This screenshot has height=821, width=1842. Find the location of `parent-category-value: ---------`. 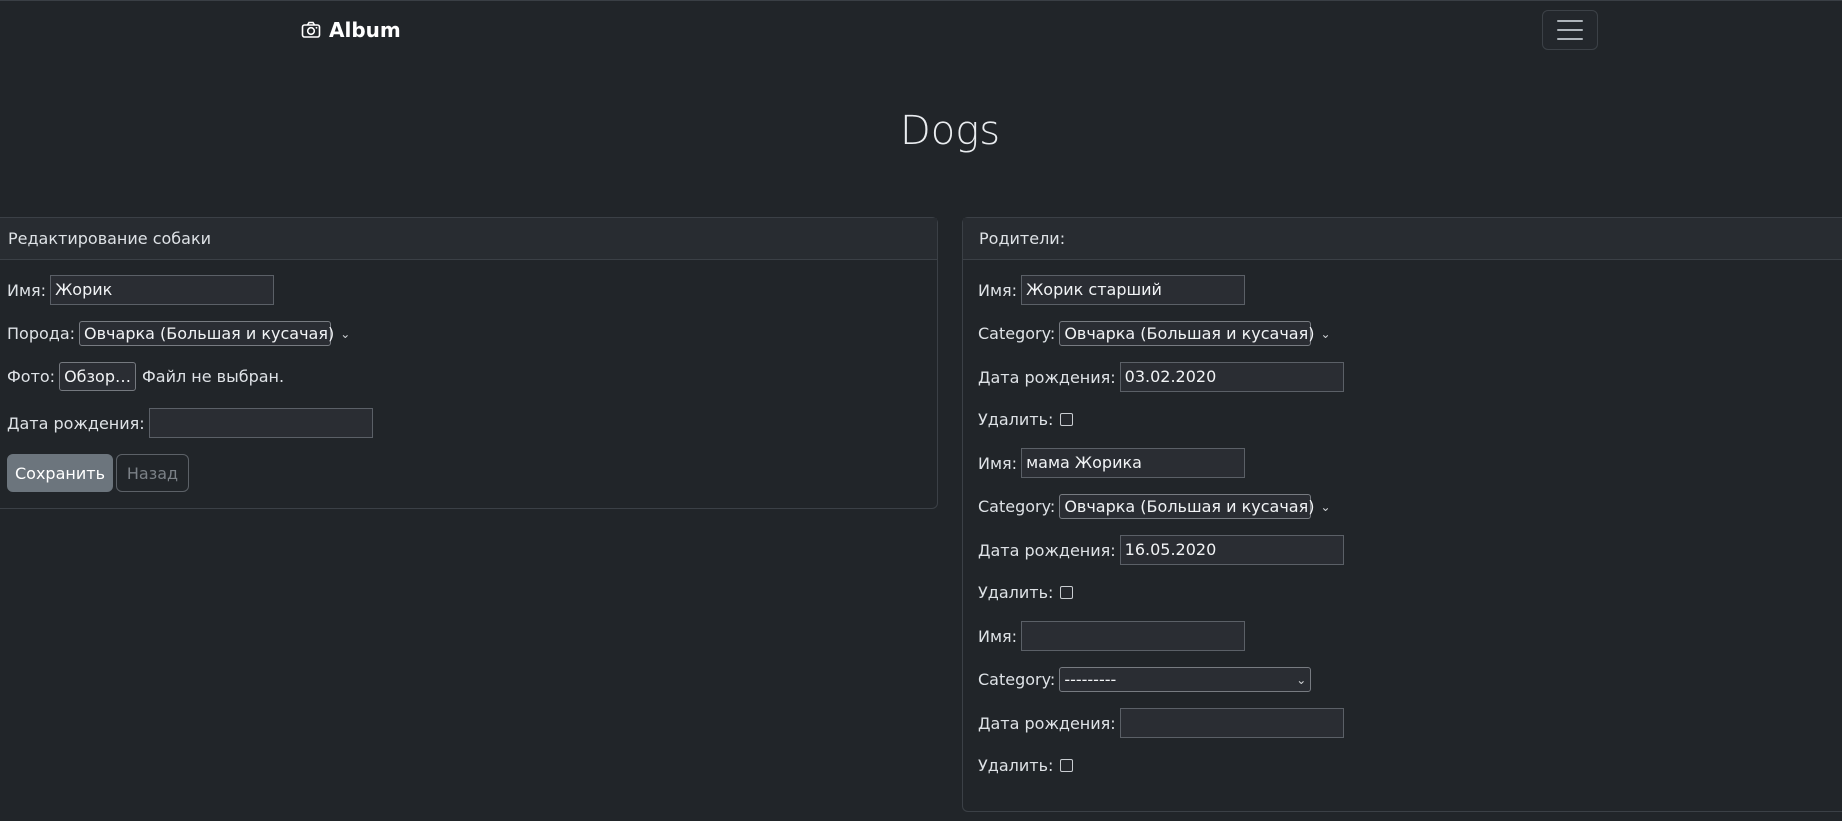

parent-category-value: --------- is located at coordinates (1090, 679).